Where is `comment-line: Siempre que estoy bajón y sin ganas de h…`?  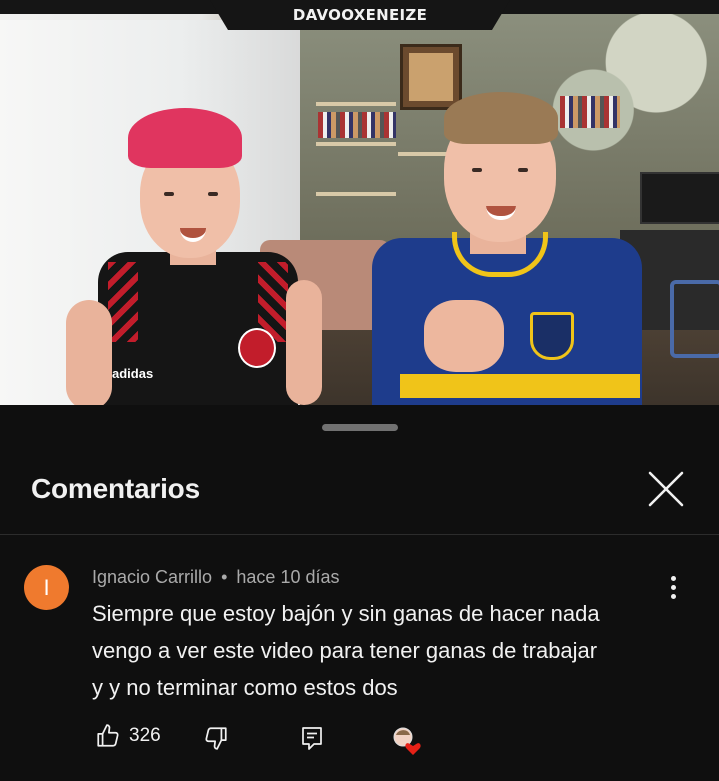 comment-line: Siempre que estoy bajón y sin ganas de h… is located at coordinates (346, 613).